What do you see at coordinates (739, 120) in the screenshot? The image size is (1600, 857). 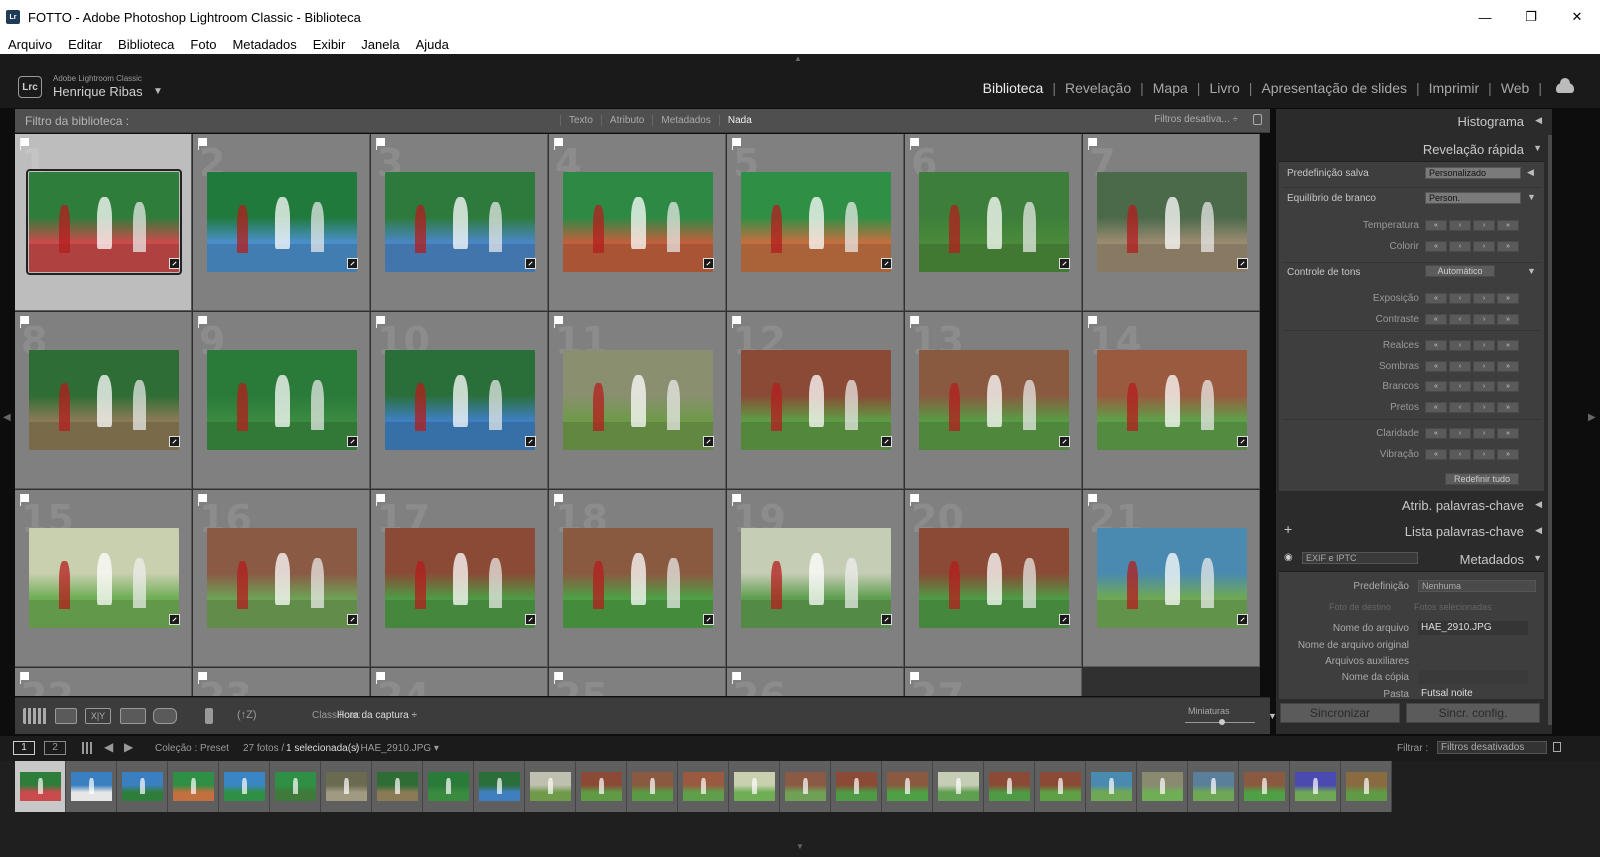 I see `filter-tab-nada: Nada` at bounding box center [739, 120].